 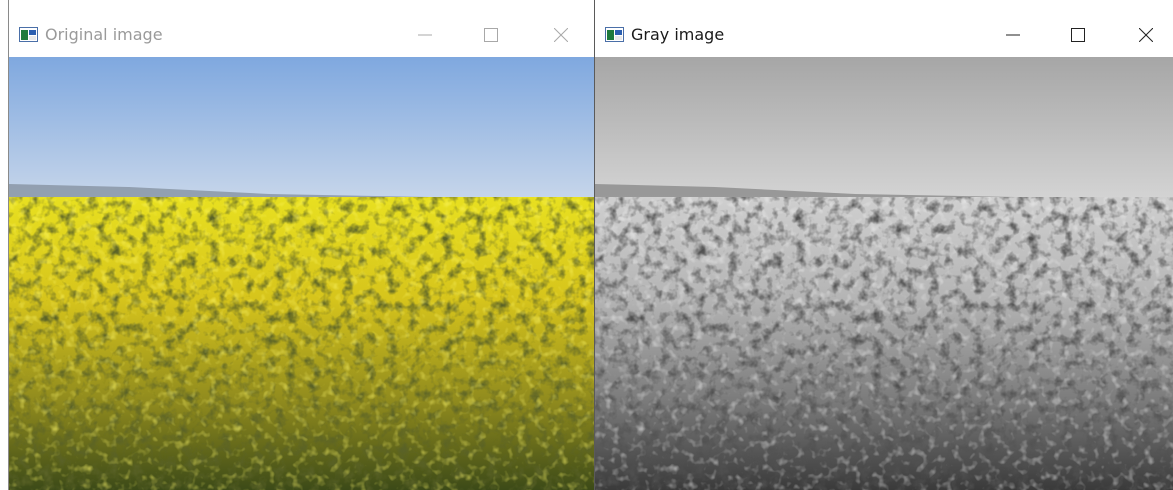 What do you see at coordinates (678, 34) in the screenshot?
I see `window-title: Gray image` at bounding box center [678, 34].